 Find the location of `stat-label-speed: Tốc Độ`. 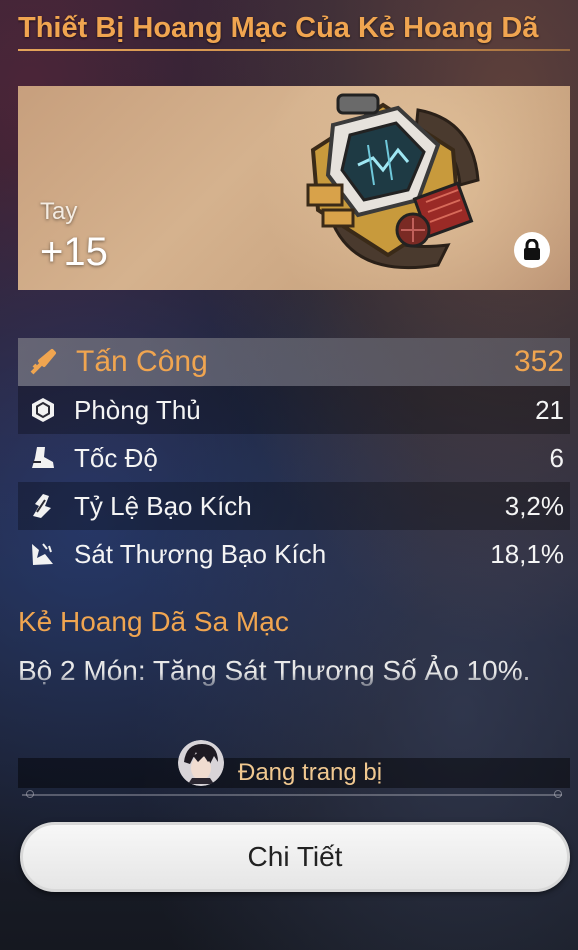

stat-label-speed: Tốc Độ is located at coordinates (116, 457).